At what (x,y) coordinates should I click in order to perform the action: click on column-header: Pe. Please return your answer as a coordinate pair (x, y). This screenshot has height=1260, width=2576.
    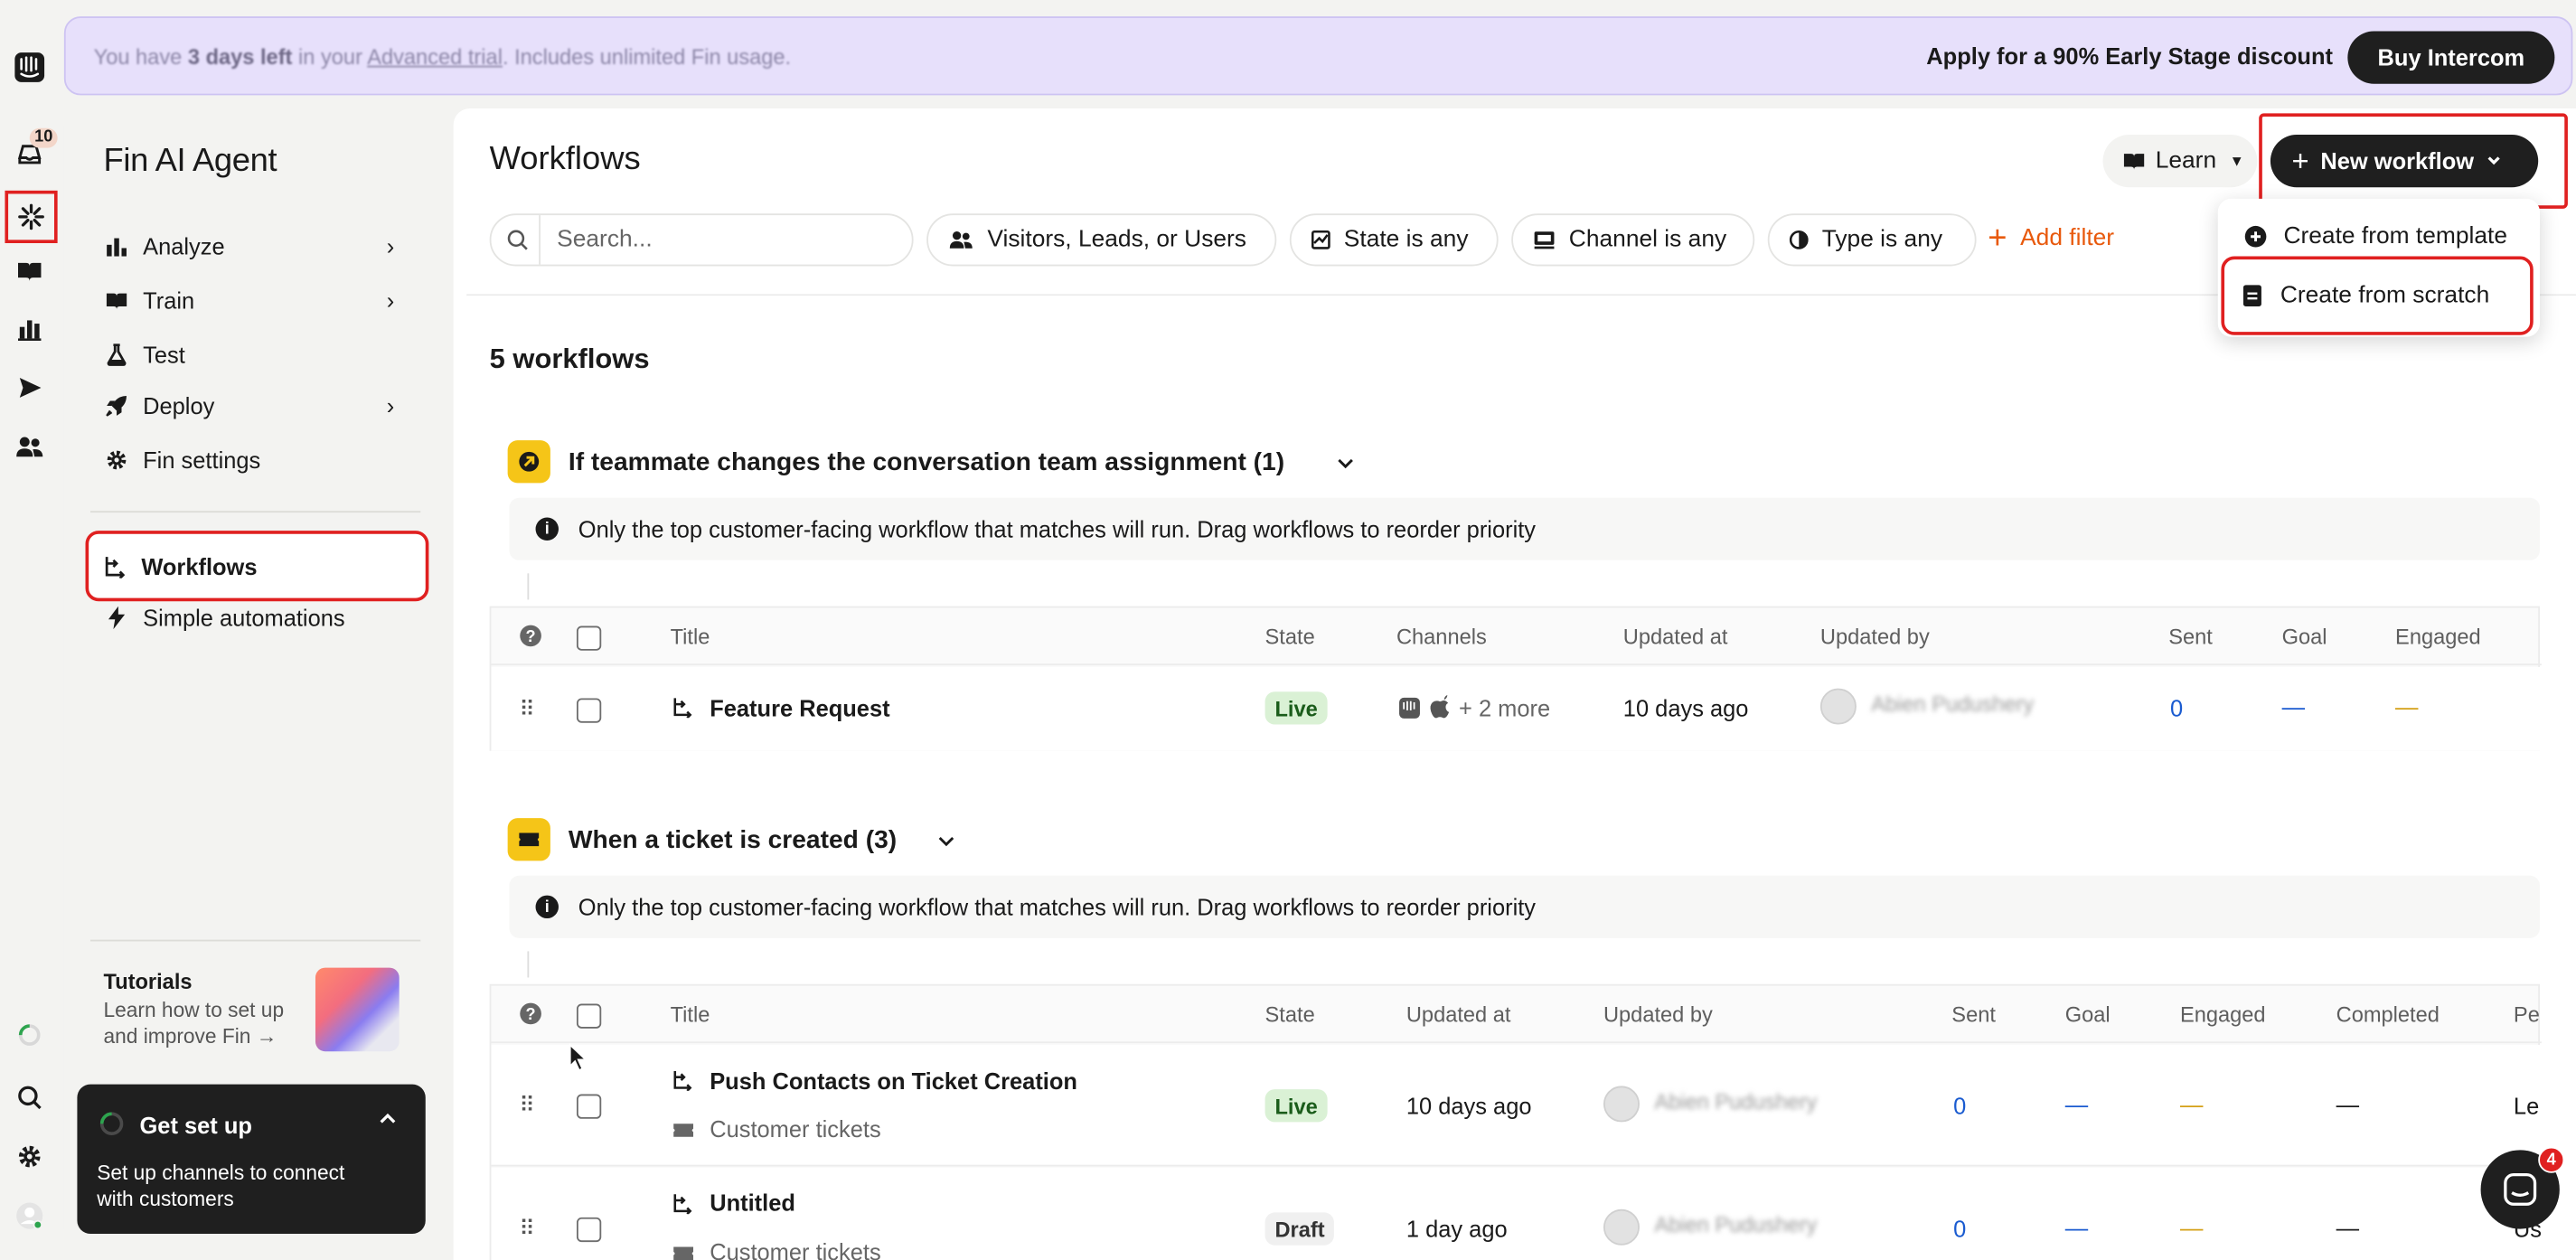
    Looking at the image, I should click on (2527, 1014).